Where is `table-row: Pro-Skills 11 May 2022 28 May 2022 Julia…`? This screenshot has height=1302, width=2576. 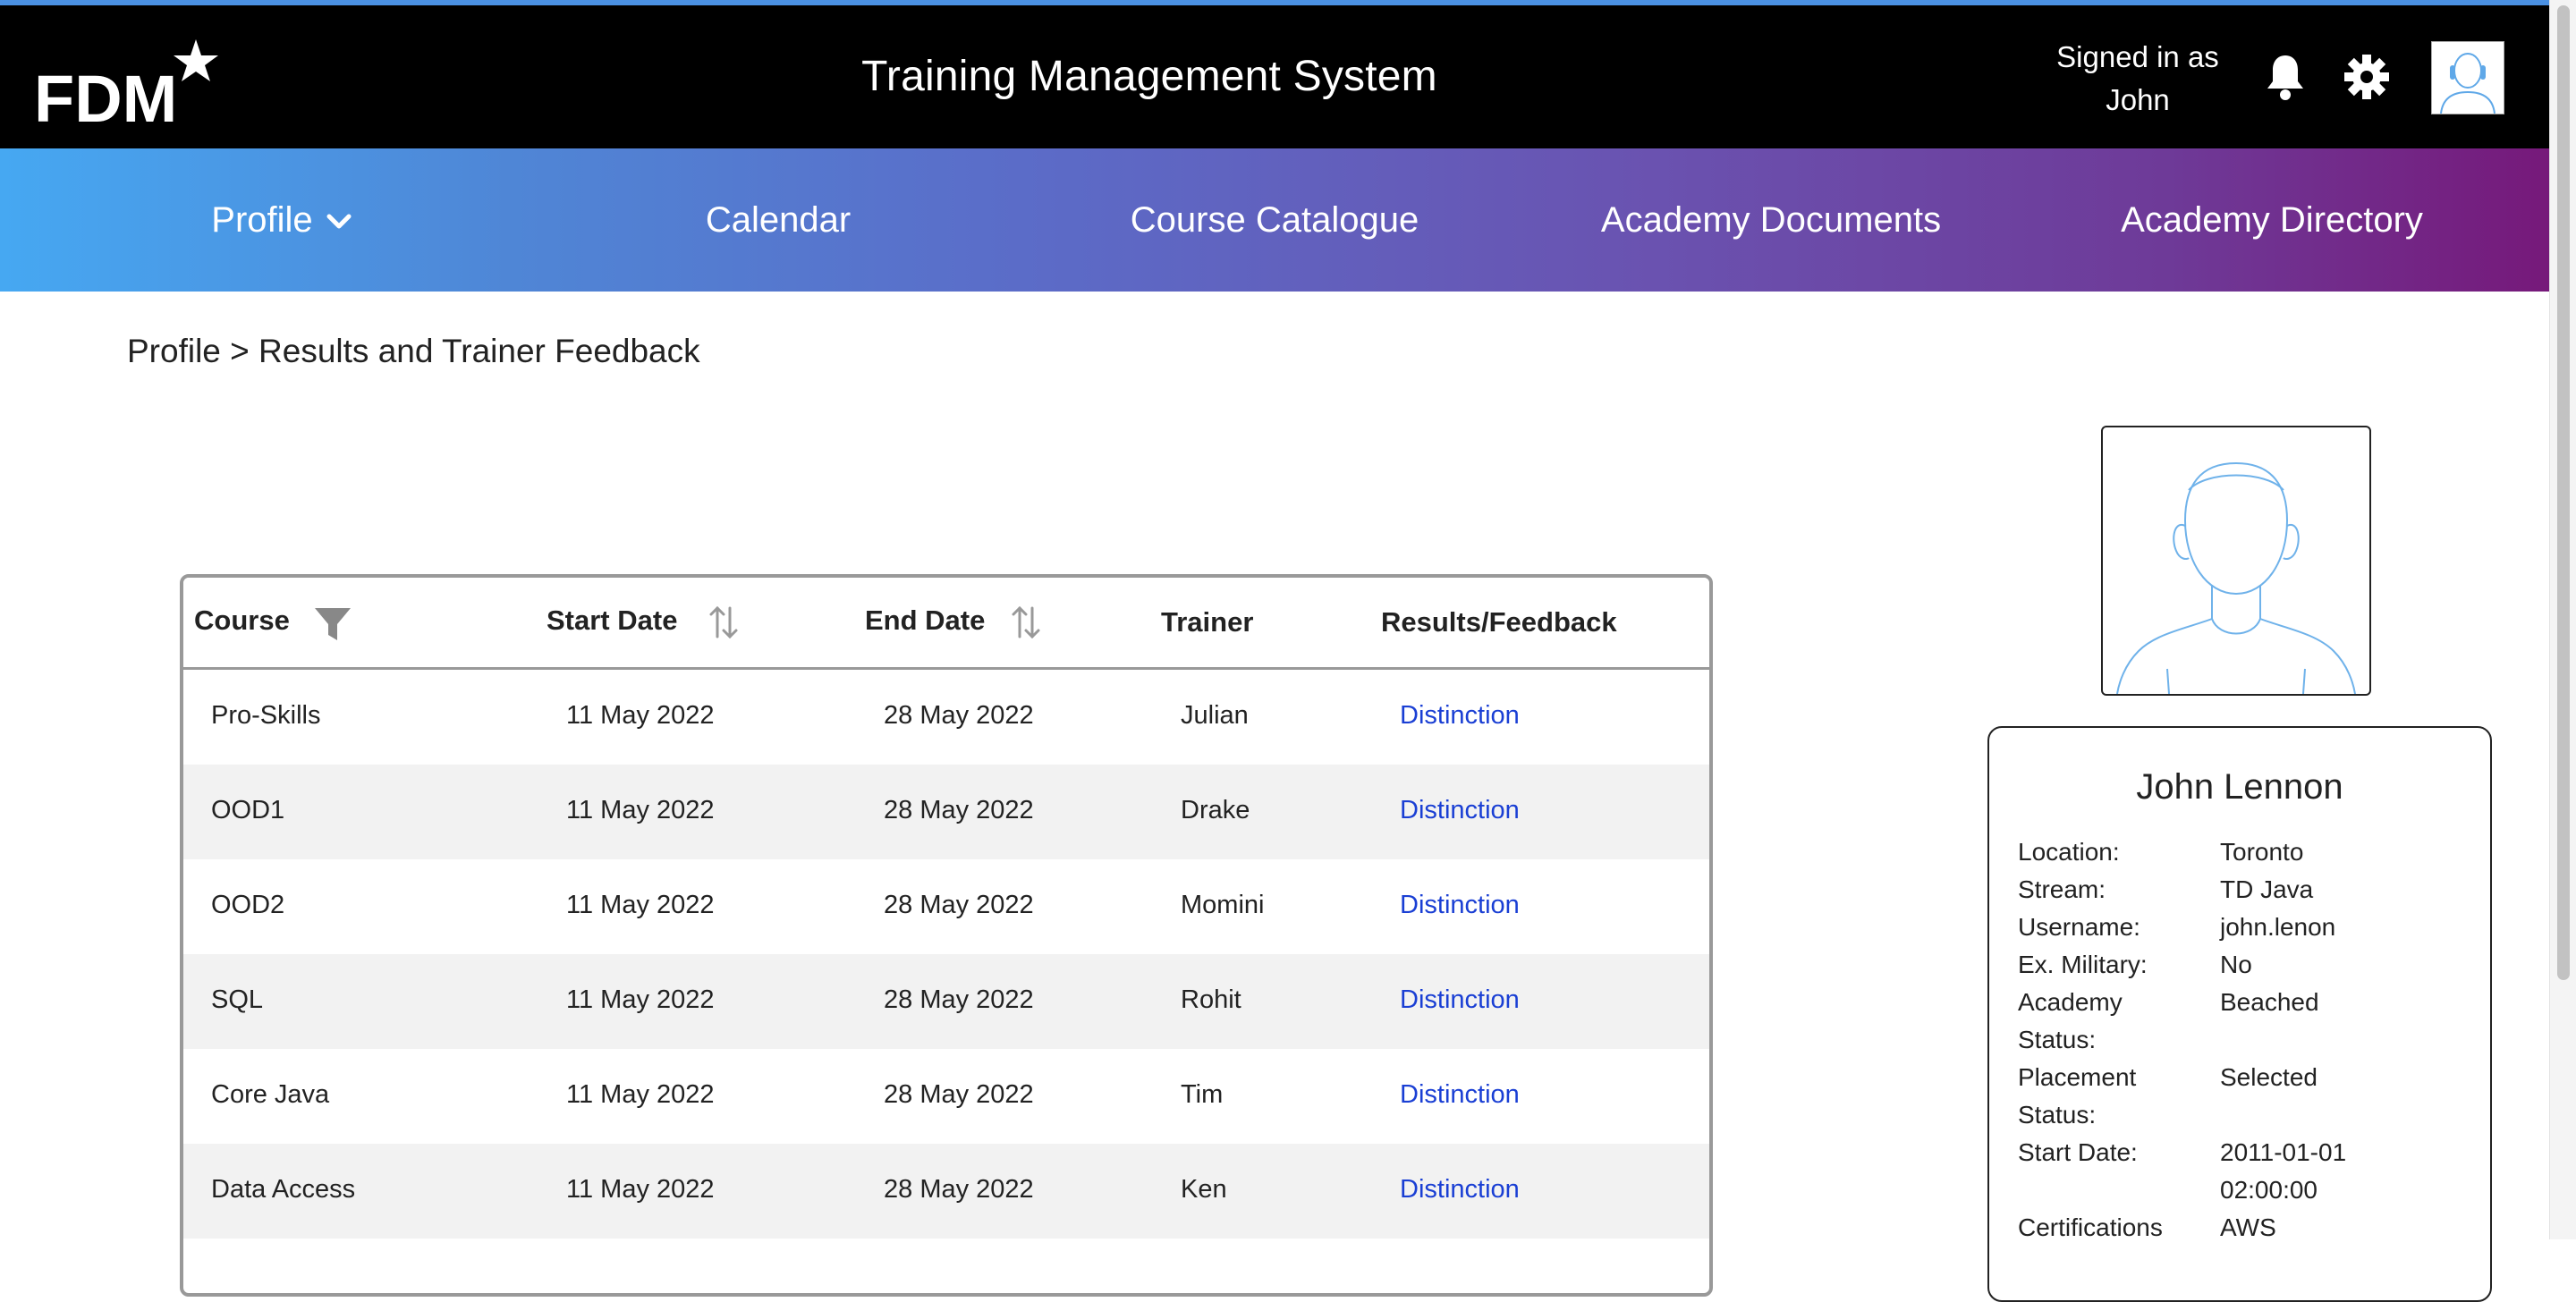
table-row: Pro-Skills 11 May 2022 28 May 2022 Julia… is located at coordinates (946, 717).